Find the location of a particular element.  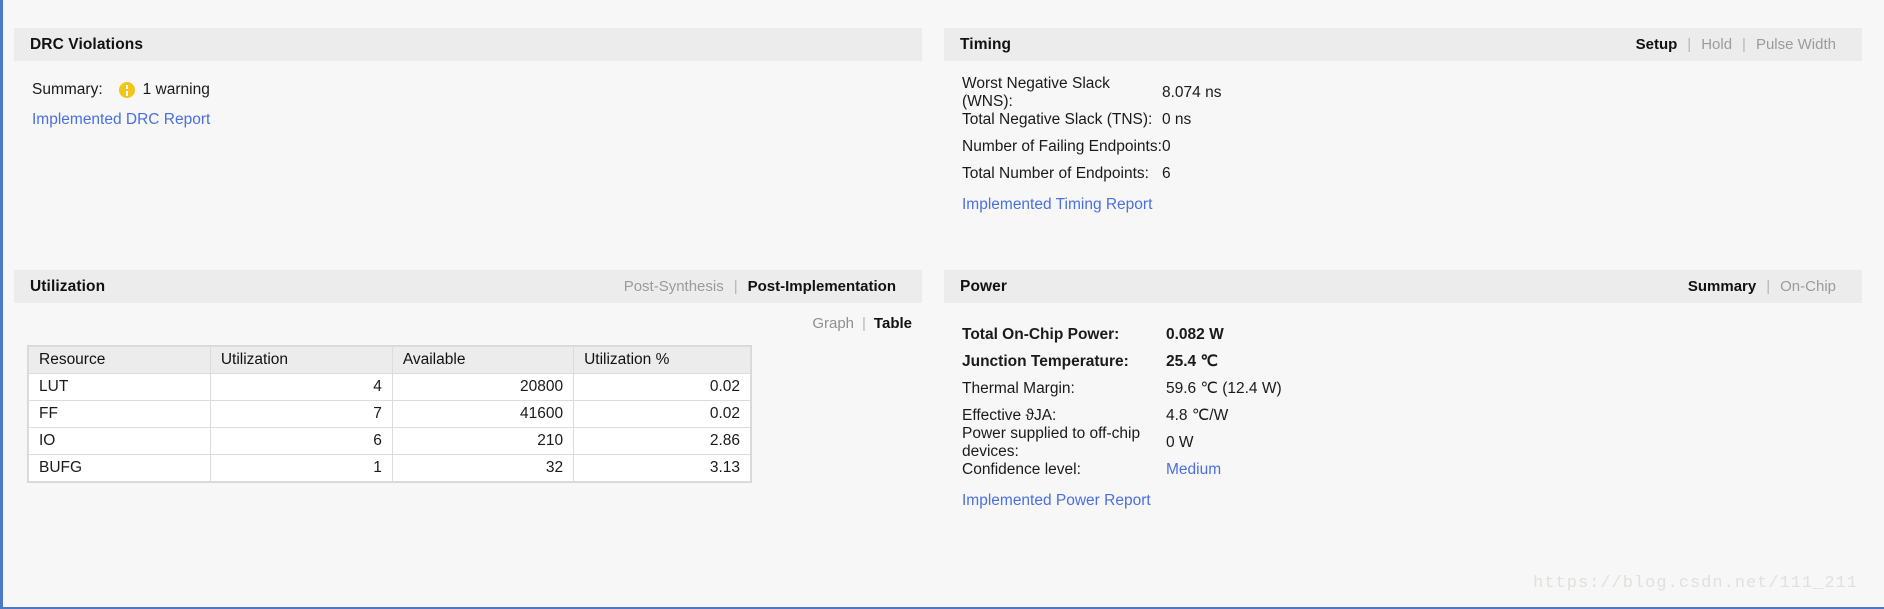

tab-post-implementation: Post-Implementation is located at coordinates (822, 286).